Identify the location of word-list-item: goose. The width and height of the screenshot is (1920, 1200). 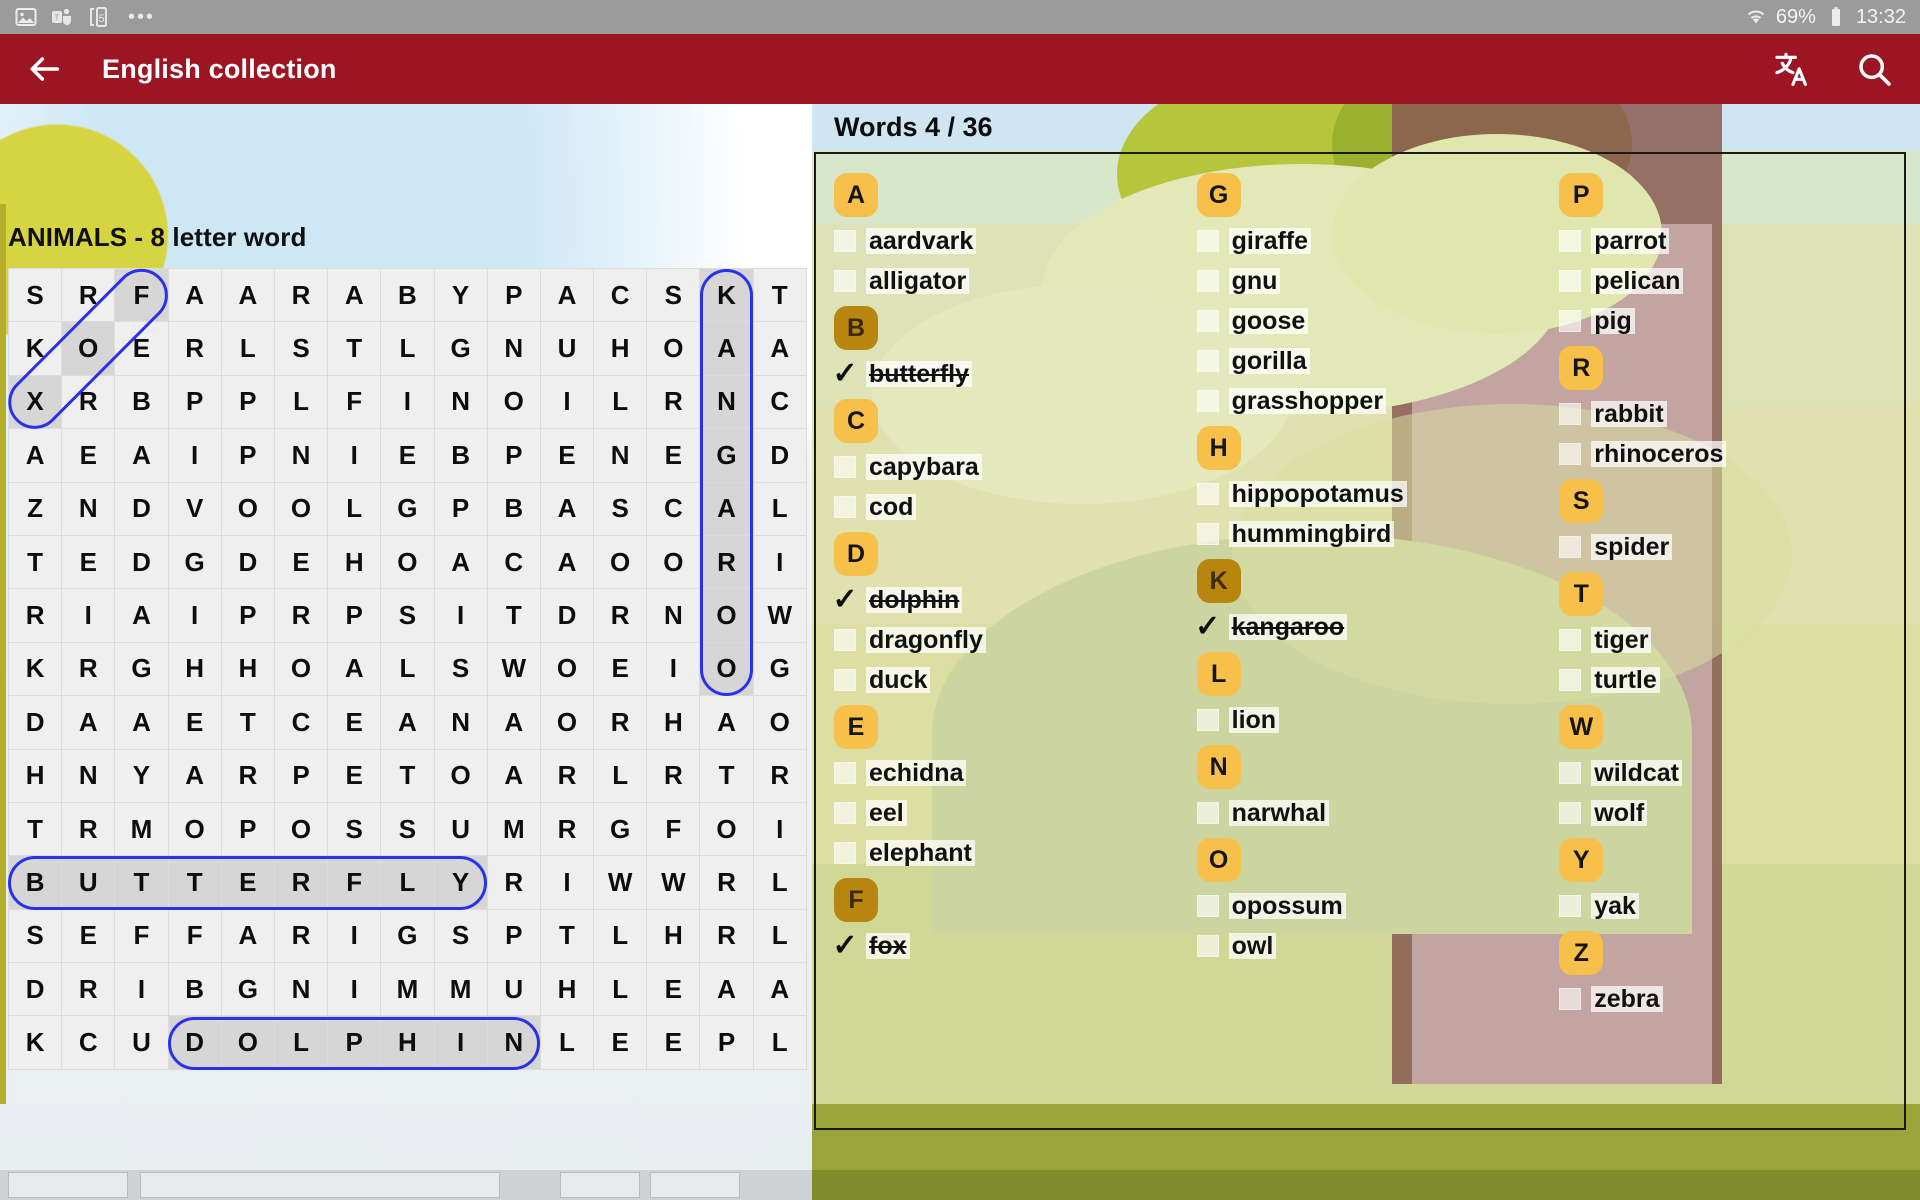
(1369, 321).